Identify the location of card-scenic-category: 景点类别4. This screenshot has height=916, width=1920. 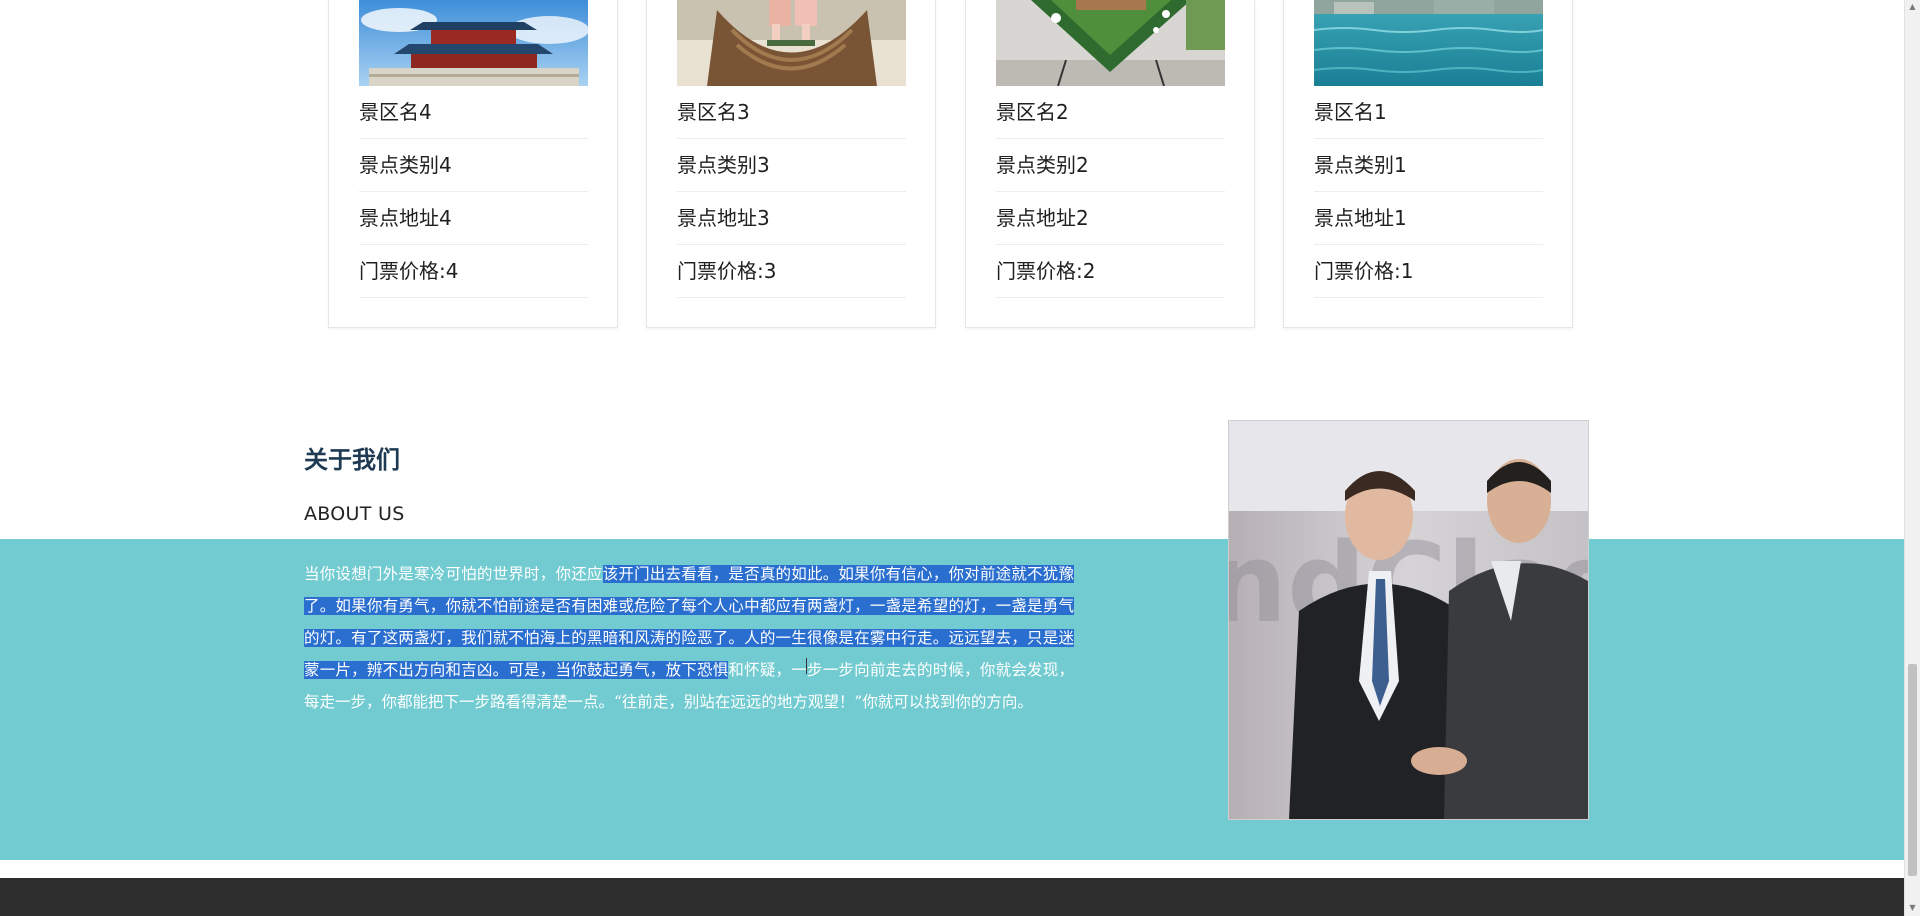
(473, 165).